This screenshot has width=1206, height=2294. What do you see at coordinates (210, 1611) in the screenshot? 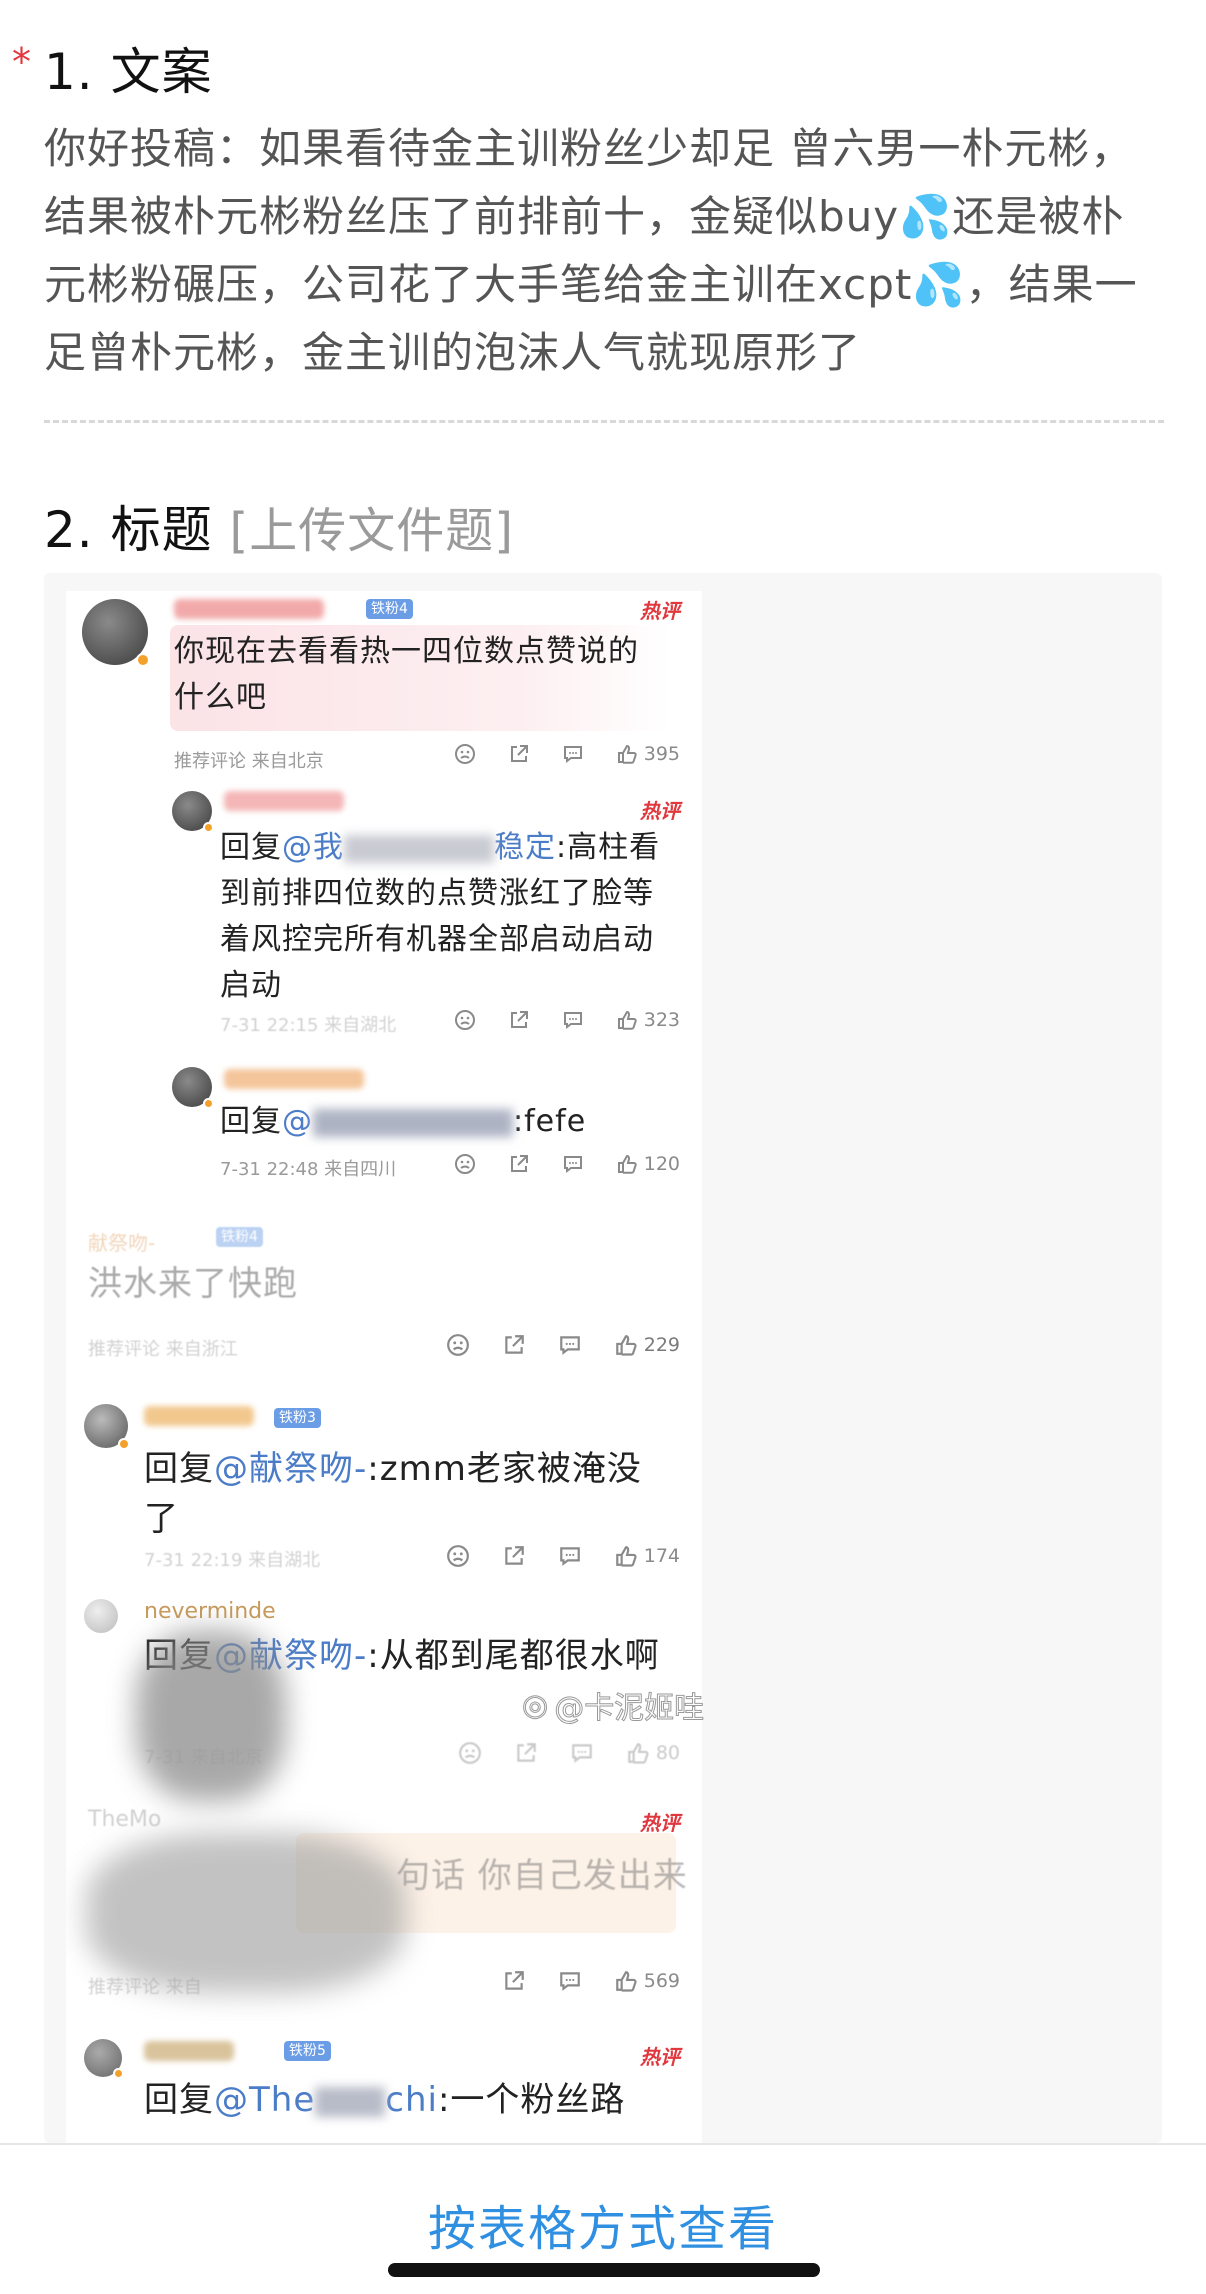
I see `username: neverminde` at bounding box center [210, 1611].